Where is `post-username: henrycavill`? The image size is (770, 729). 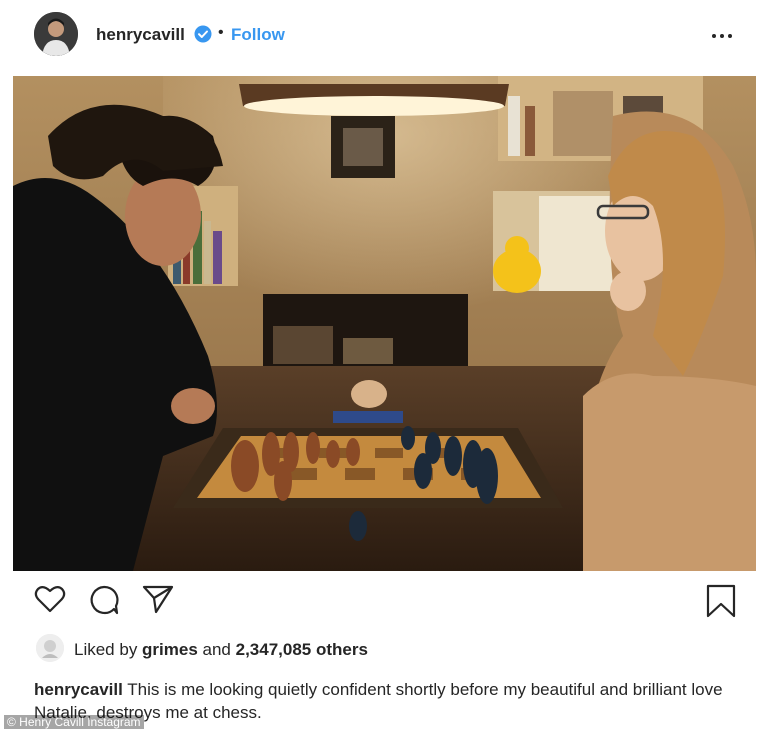 post-username: henrycavill is located at coordinates (140, 35).